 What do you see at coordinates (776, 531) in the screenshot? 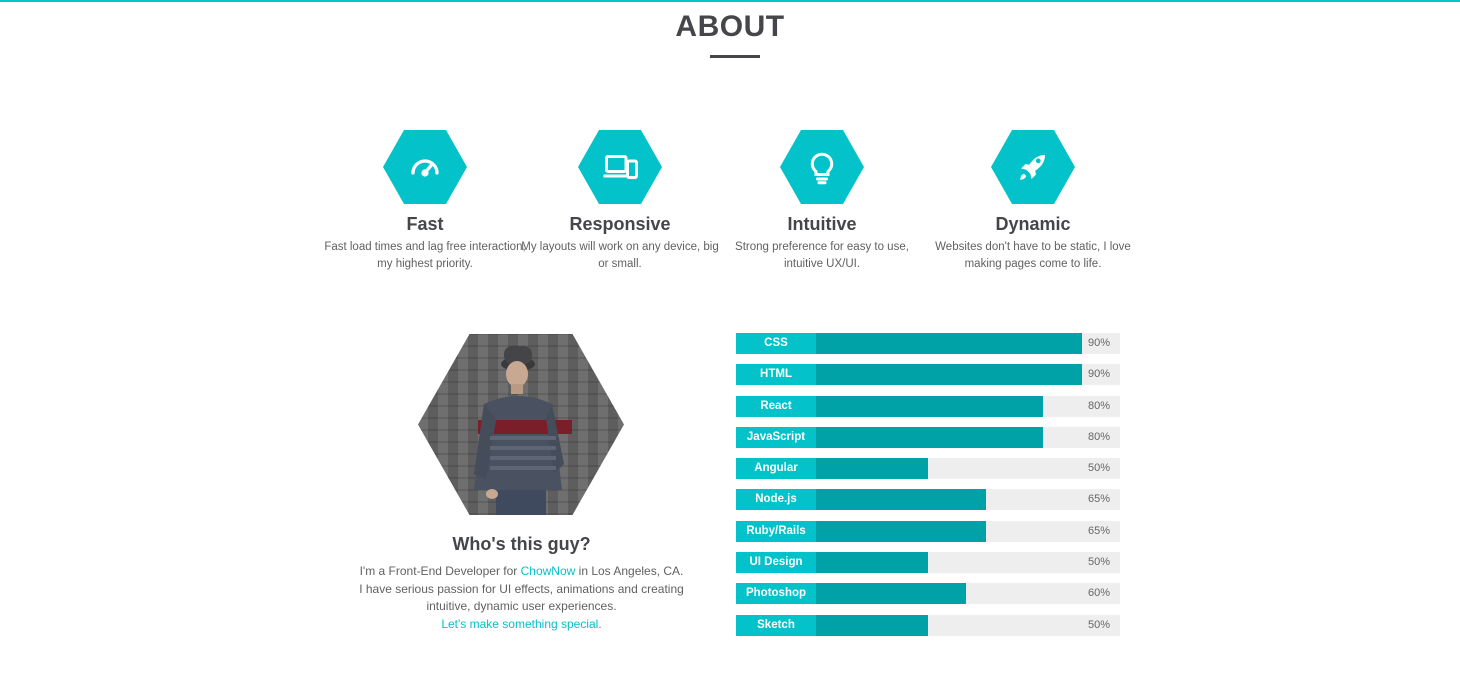
I see `skill-label: Ruby/Rails` at bounding box center [776, 531].